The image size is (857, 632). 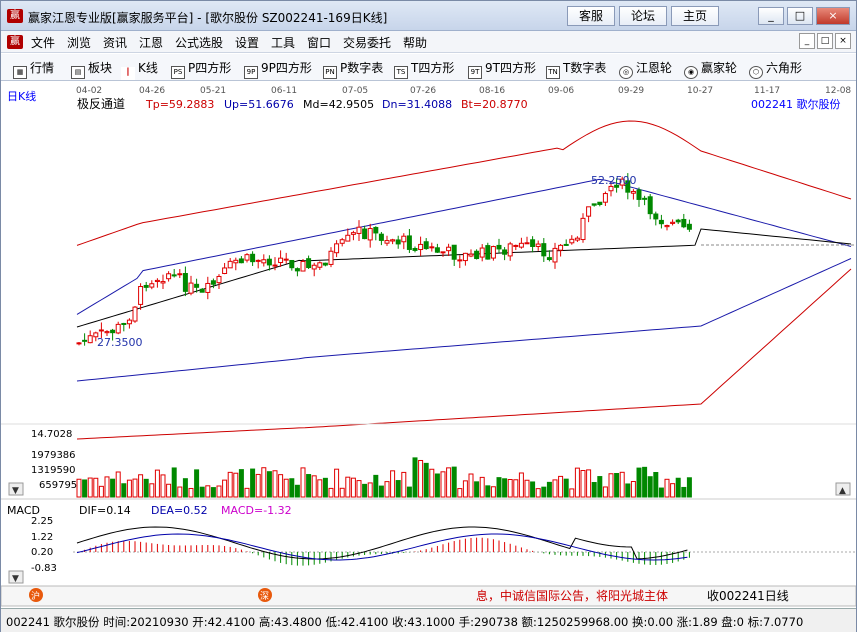 I want to click on service-button: 客服, so click(x=591, y=16).